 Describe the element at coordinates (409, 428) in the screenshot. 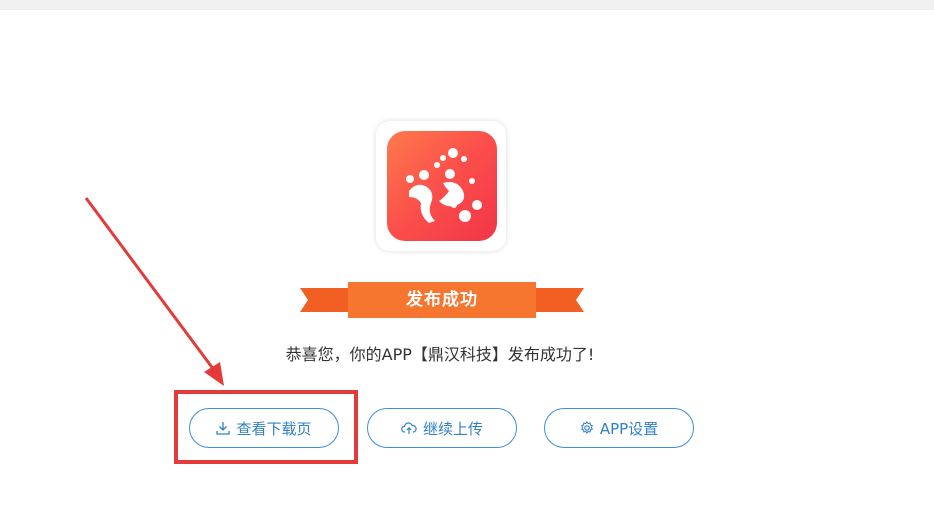

I see `cloud-upload-icon` at that location.